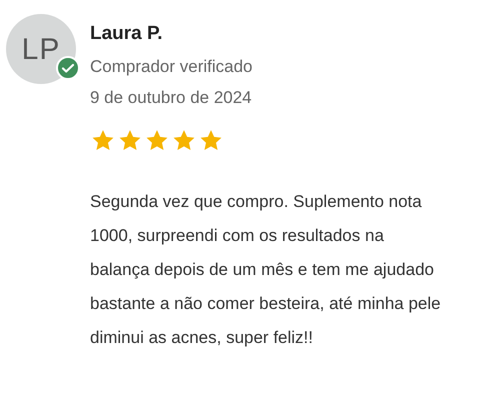 The width and height of the screenshot is (500, 400). I want to click on verified-label: Comprador verificado, so click(172, 67).